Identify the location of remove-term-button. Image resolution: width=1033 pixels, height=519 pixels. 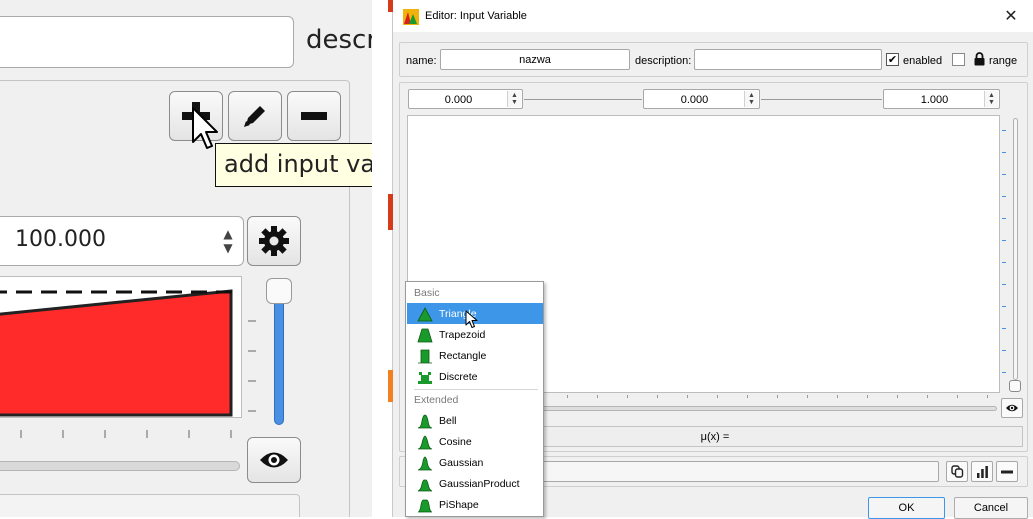
(1007, 471).